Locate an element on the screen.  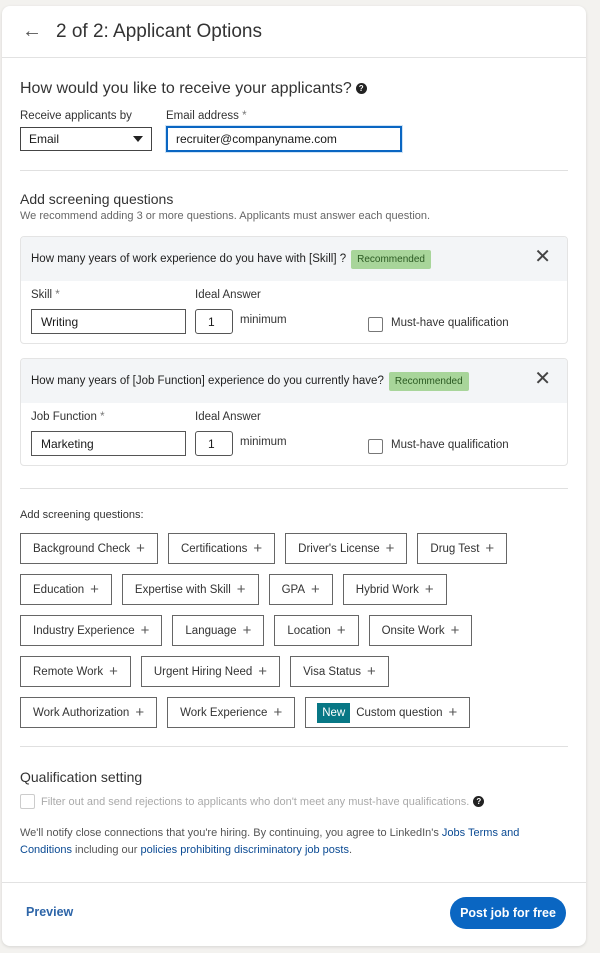
chip-label: Certifications is located at coordinates (214, 548).